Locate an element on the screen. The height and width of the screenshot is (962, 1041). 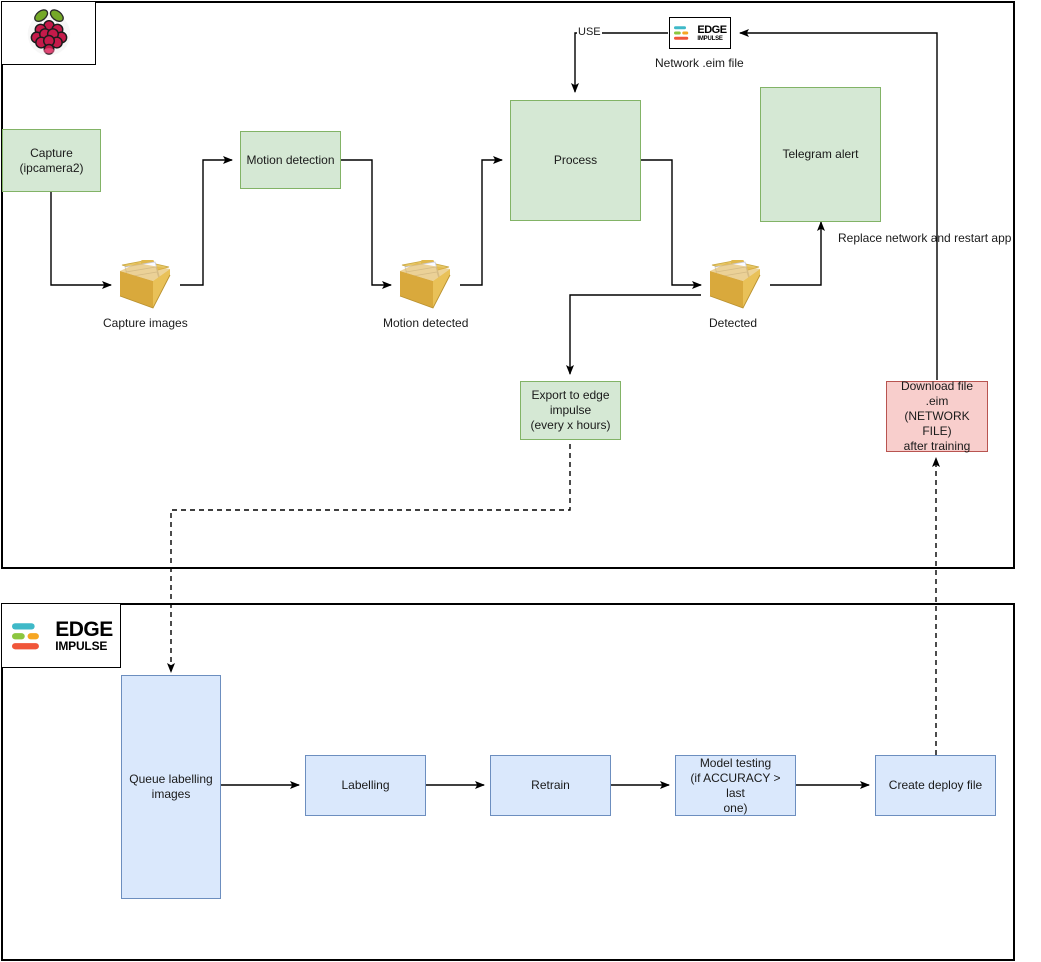
node-telegram-alert: Telegram alert is located at coordinates (820, 154).